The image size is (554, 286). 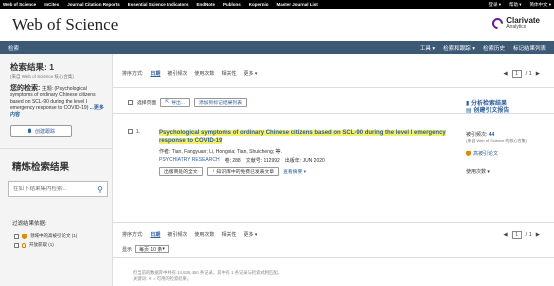 I want to click on times-cited: 被引频次: 44, so click(x=506, y=134).